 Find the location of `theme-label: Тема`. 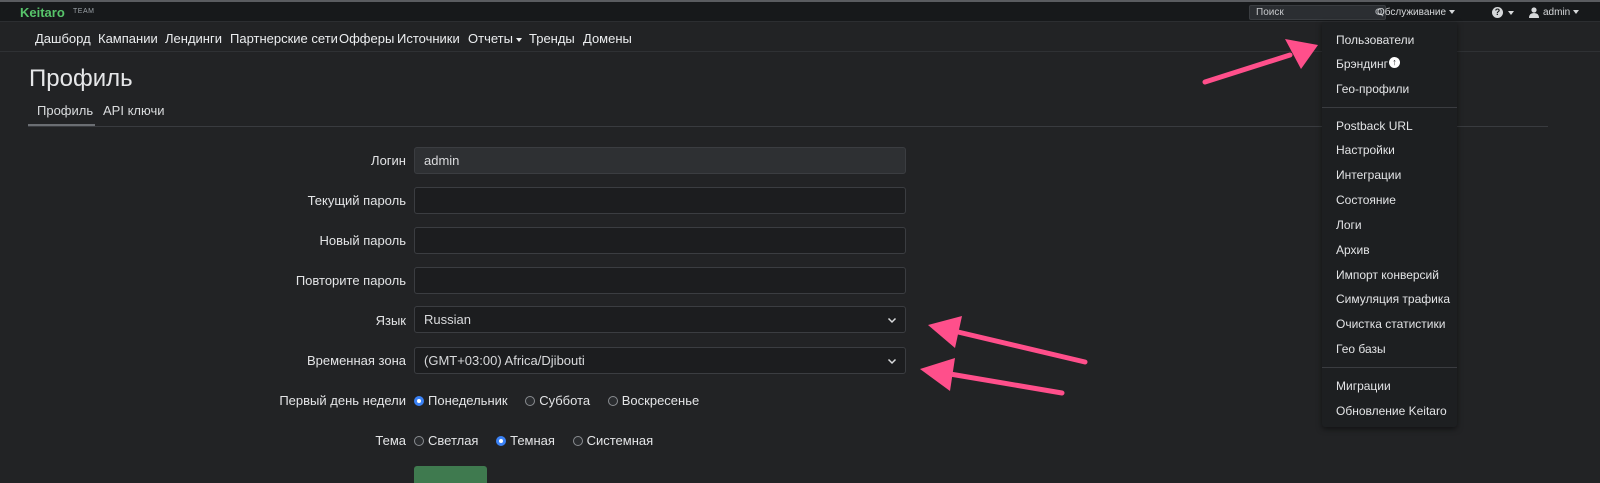

theme-label: Тема is located at coordinates (390, 440).